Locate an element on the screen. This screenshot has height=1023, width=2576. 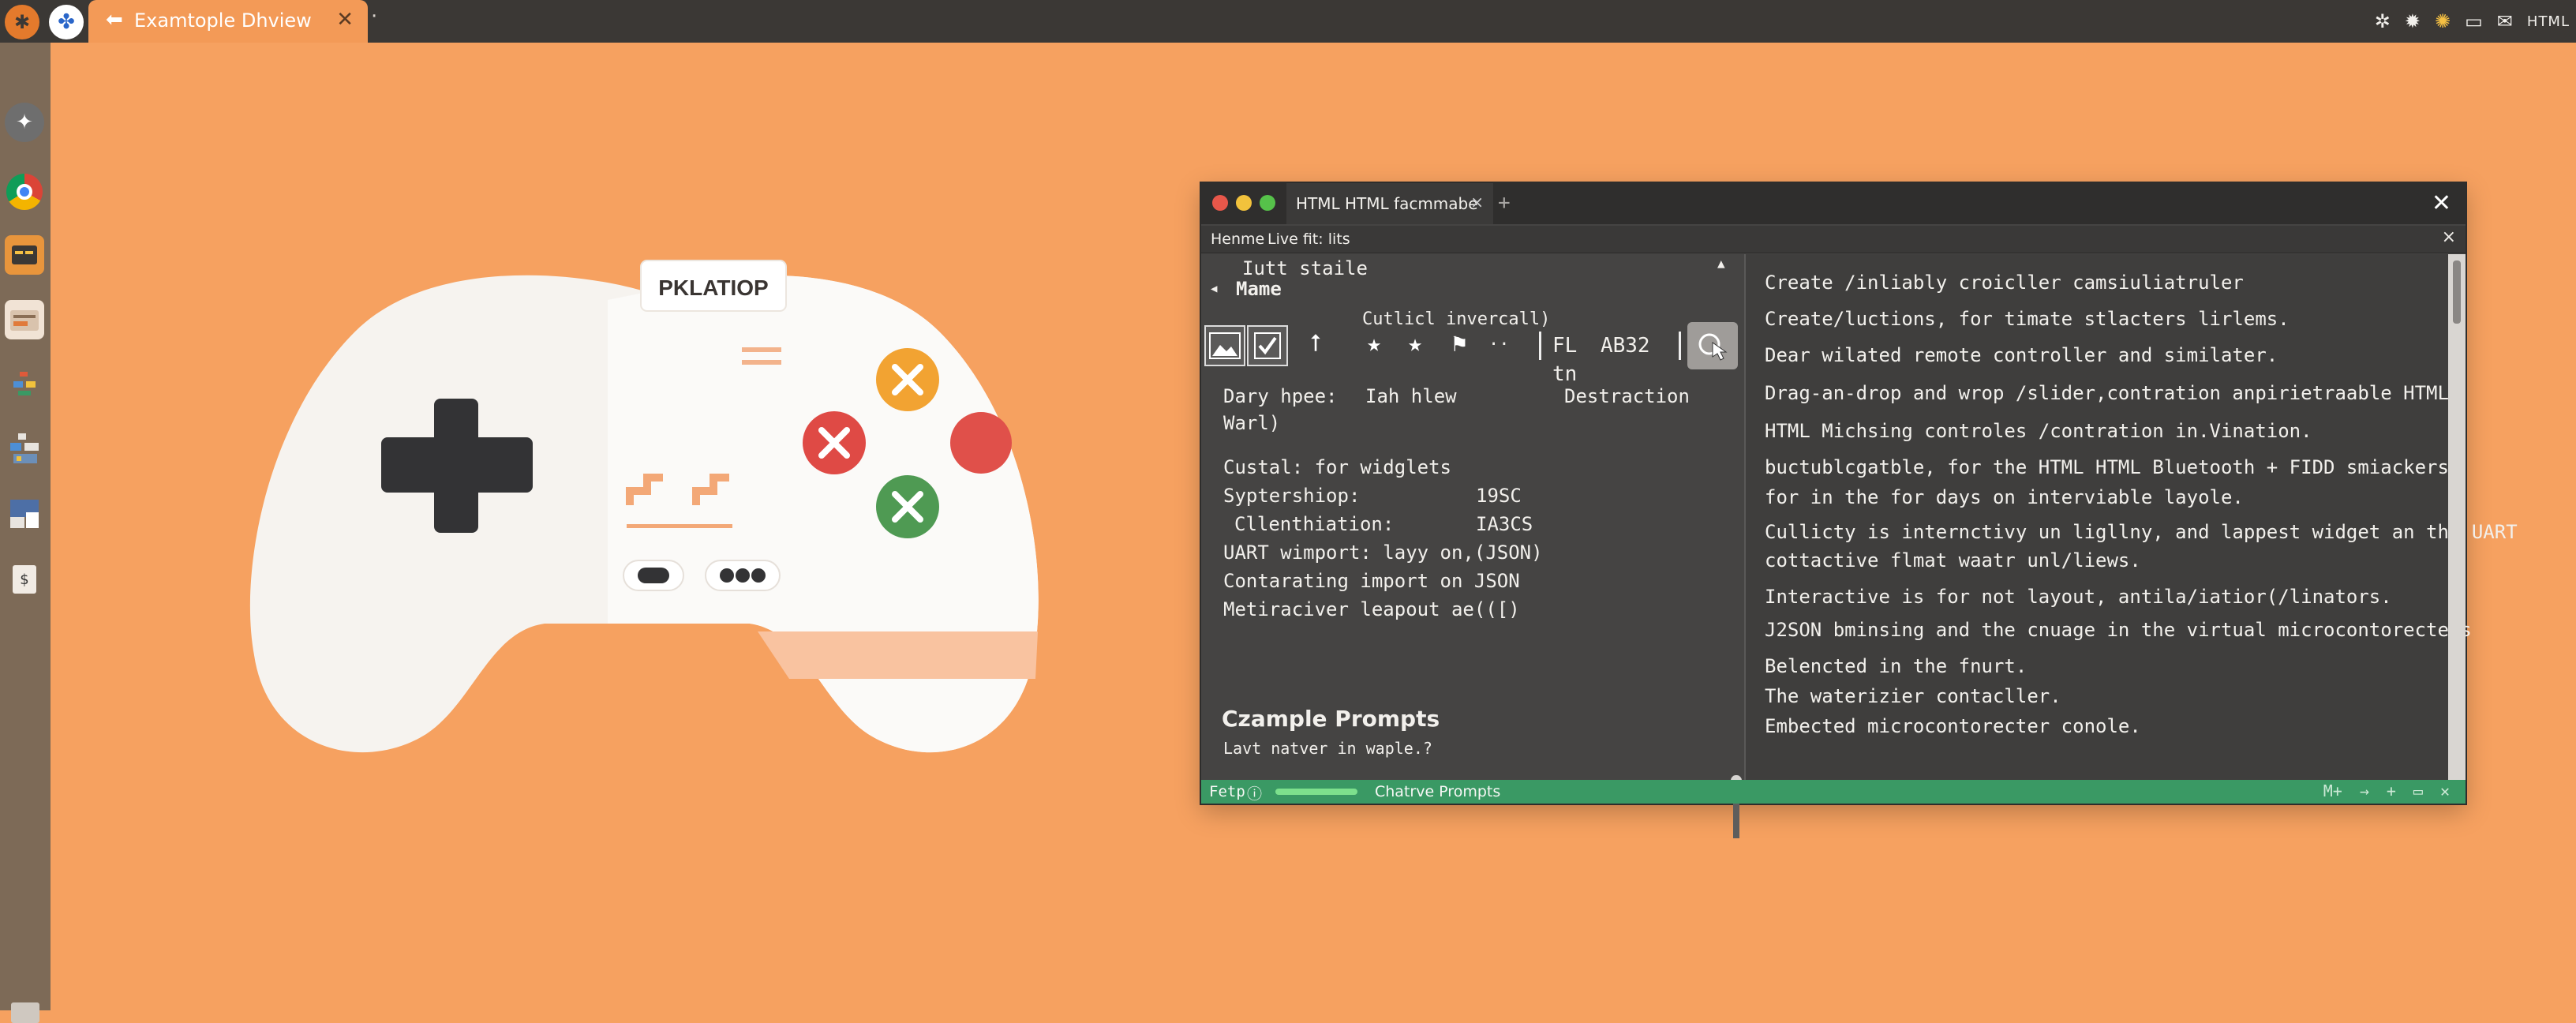
toolbar-caption: Cutlicl invercall) is located at coordinates (1456, 319).